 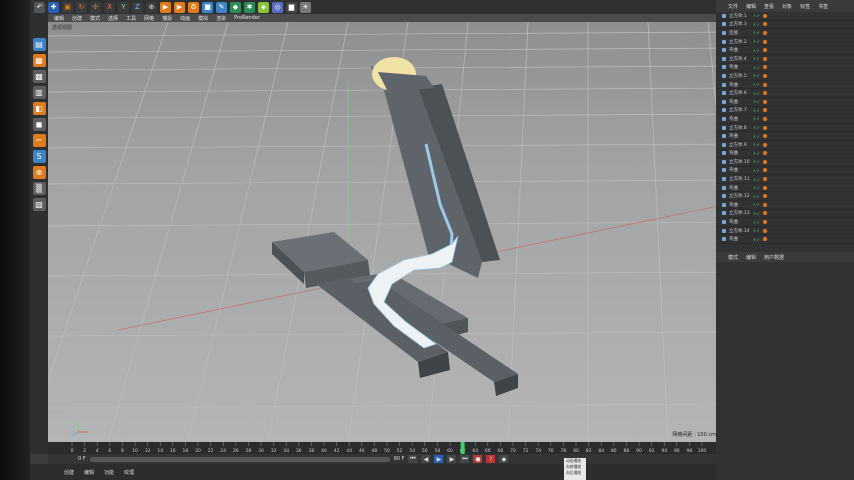 What do you see at coordinates (185, 18) in the screenshot?
I see `menu-item: 动画` at bounding box center [185, 18].